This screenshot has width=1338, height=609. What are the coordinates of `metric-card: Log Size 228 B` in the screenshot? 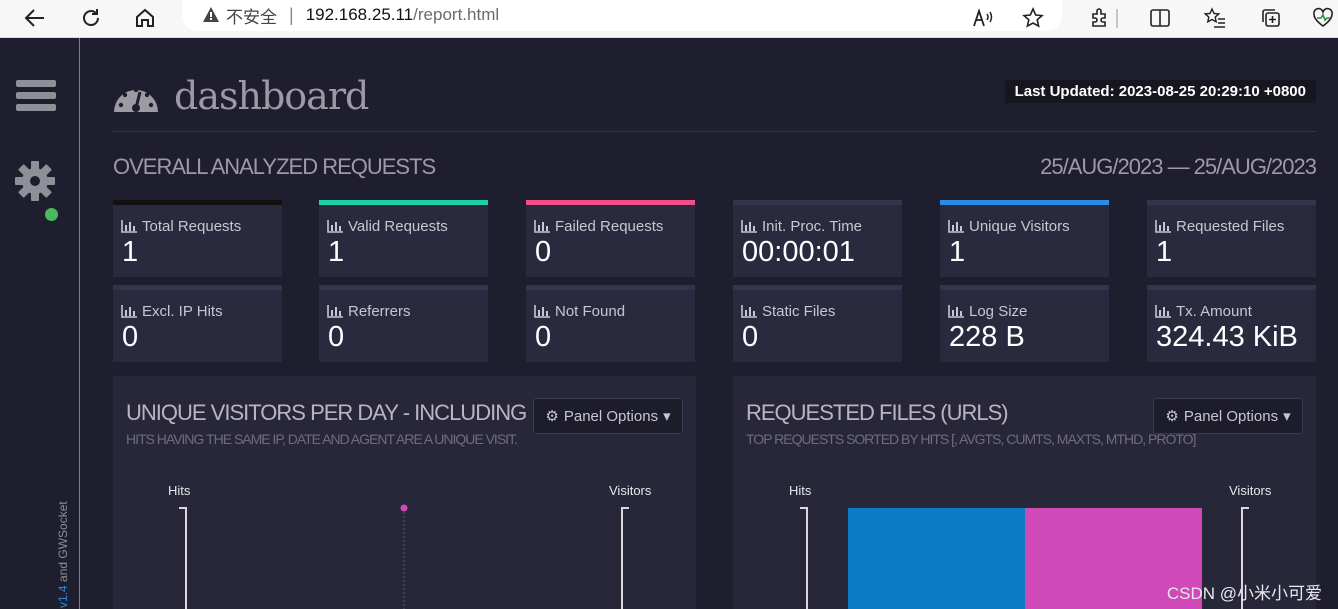 It's located at (1024, 323).